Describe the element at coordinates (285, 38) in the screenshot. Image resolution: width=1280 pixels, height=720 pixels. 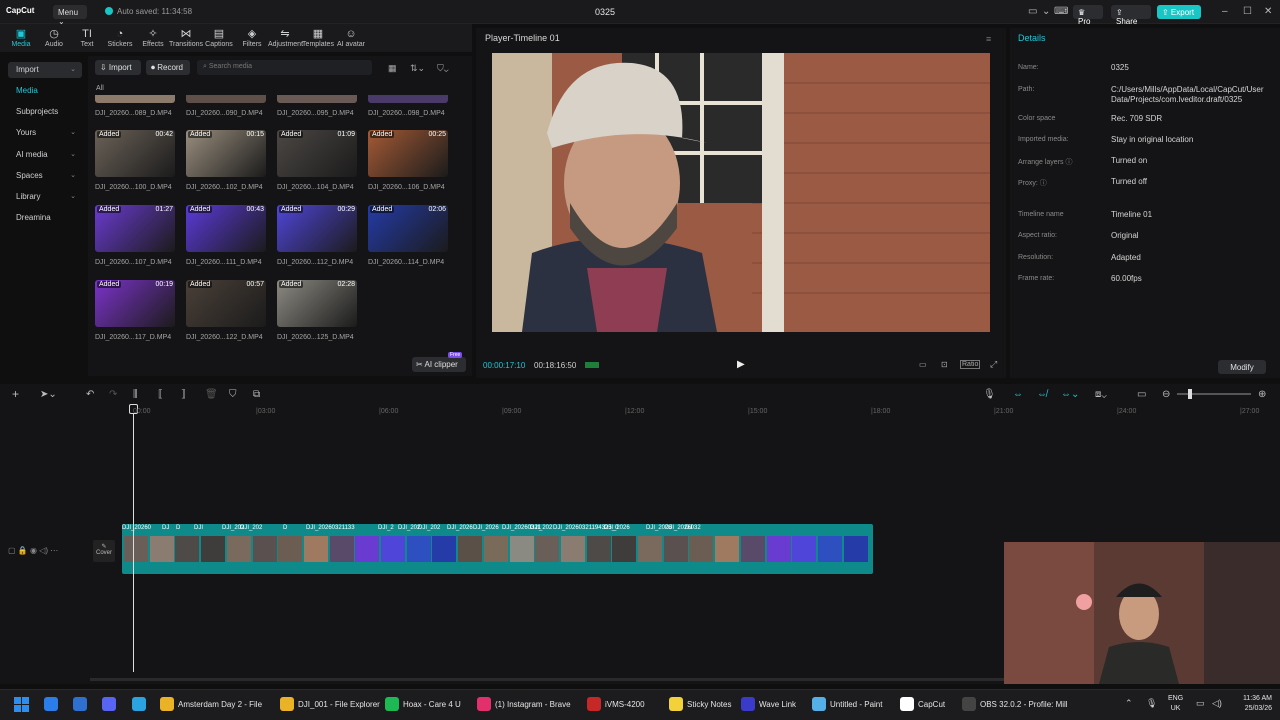
I see `tool-adjustment: ⇋ Adjustment` at that location.